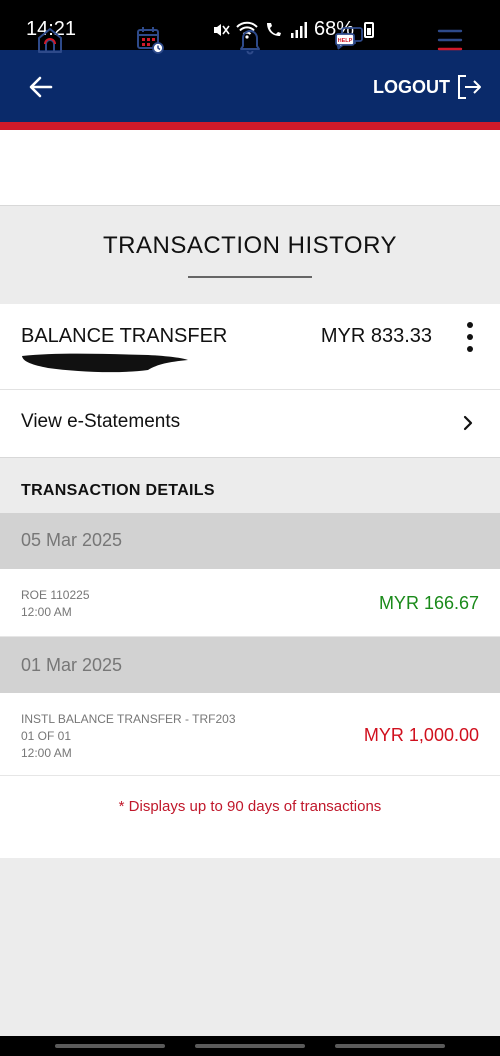 Image resolution: width=500 pixels, height=1056 pixels. What do you see at coordinates (390, 1046) in the screenshot?
I see `system-back-button` at bounding box center [390, 1046].